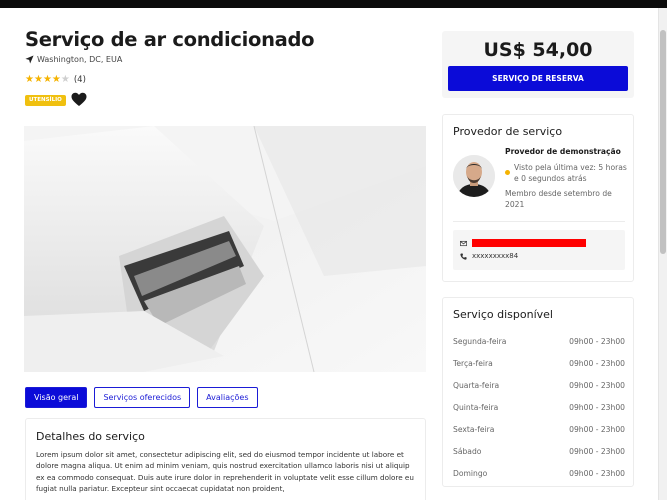 This screenshot has height=500, width=667. I want to click on availability-section-title: Serviço disponível, so click(503, 314).